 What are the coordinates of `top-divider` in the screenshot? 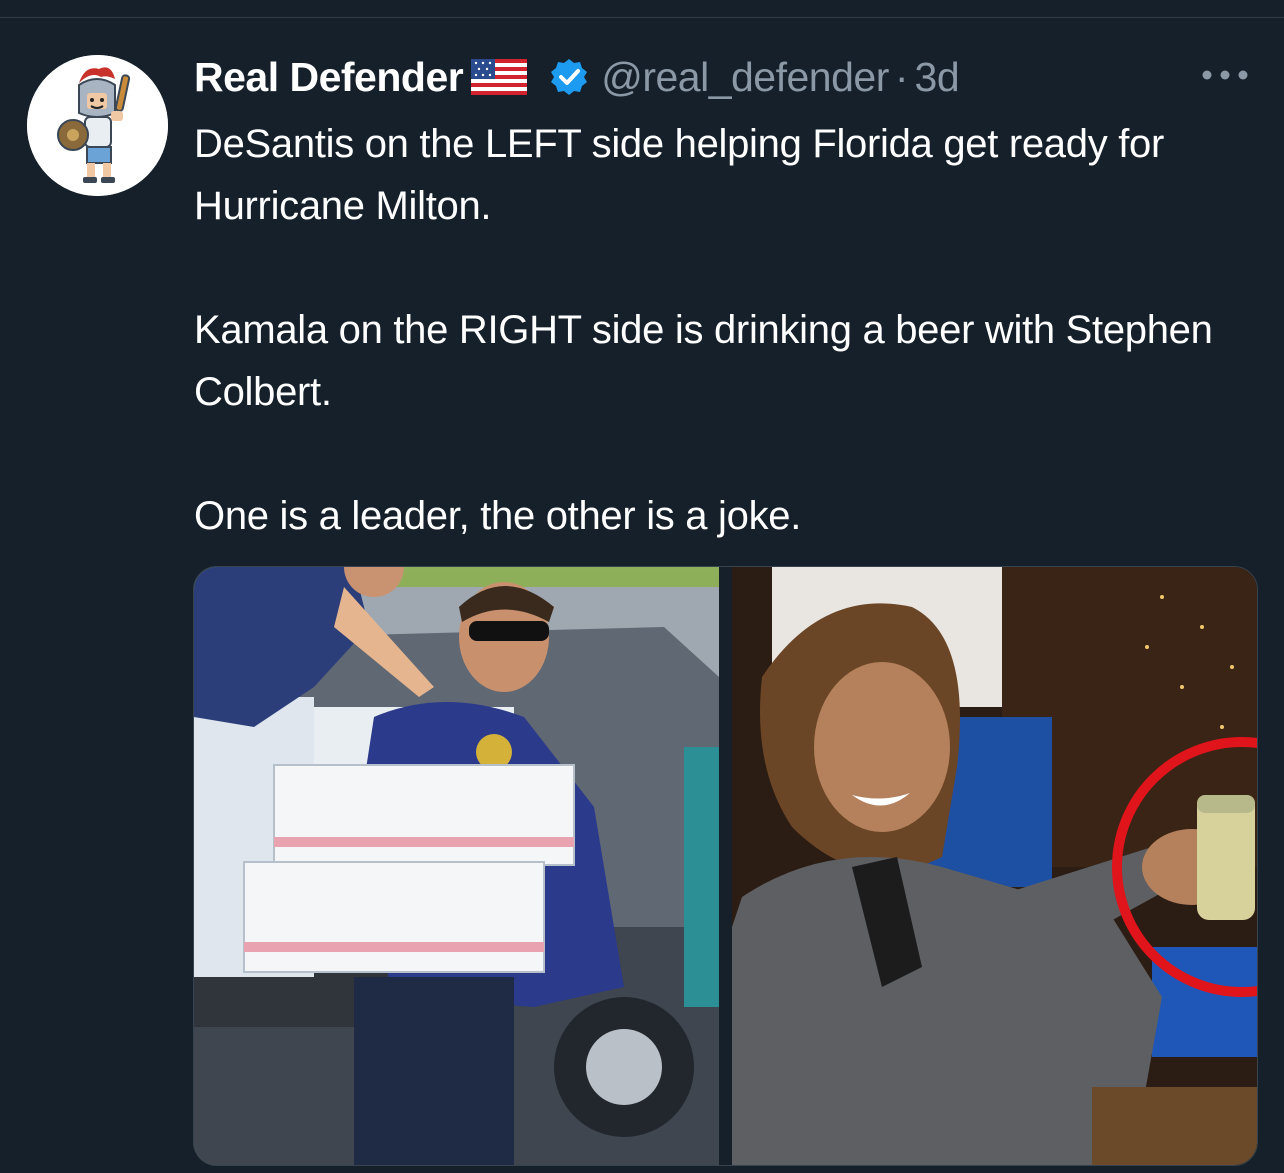 It's located at (642, 17).